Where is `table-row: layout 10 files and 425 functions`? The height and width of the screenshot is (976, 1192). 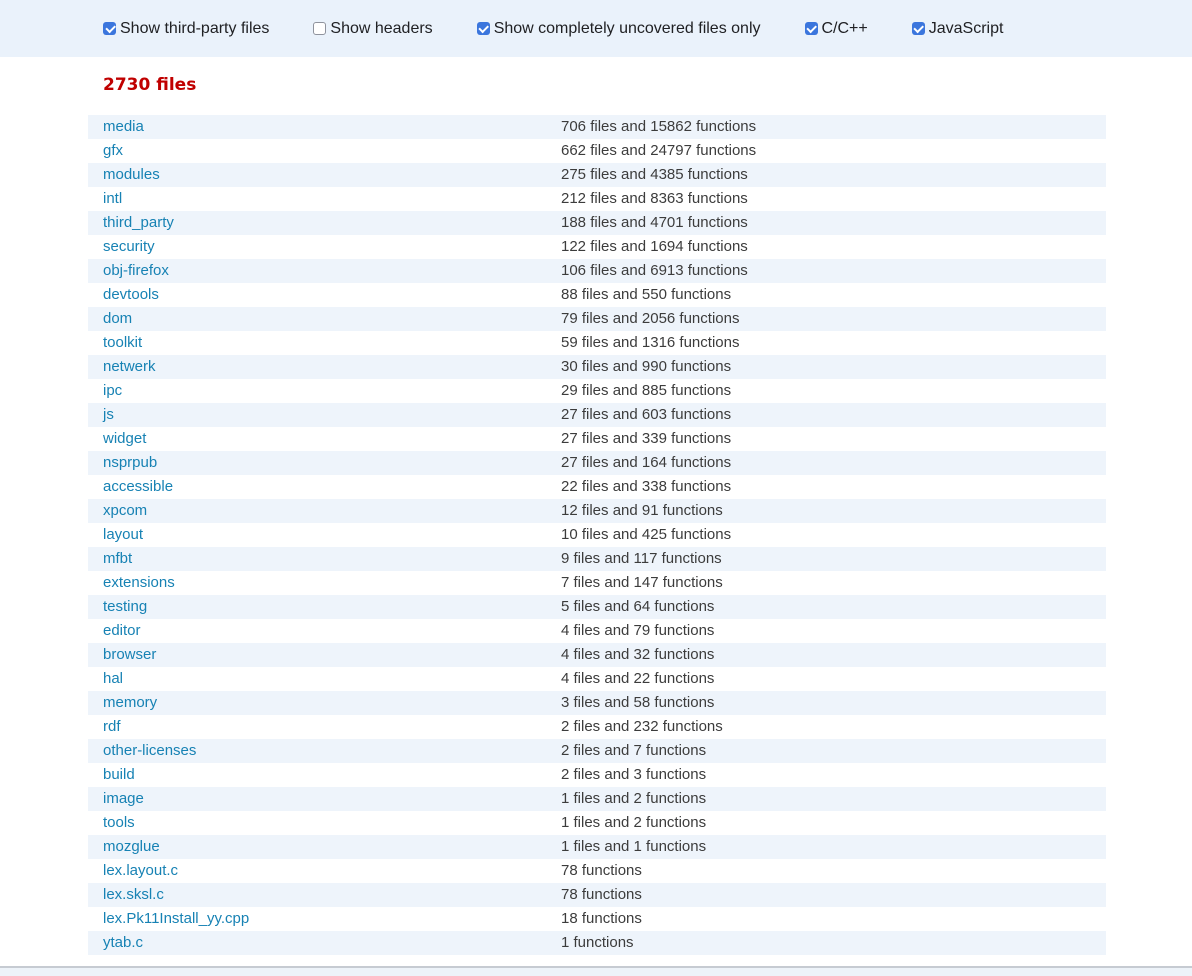 table-row: layout 10 files and 425 functions is located at coordinates (597, 535).